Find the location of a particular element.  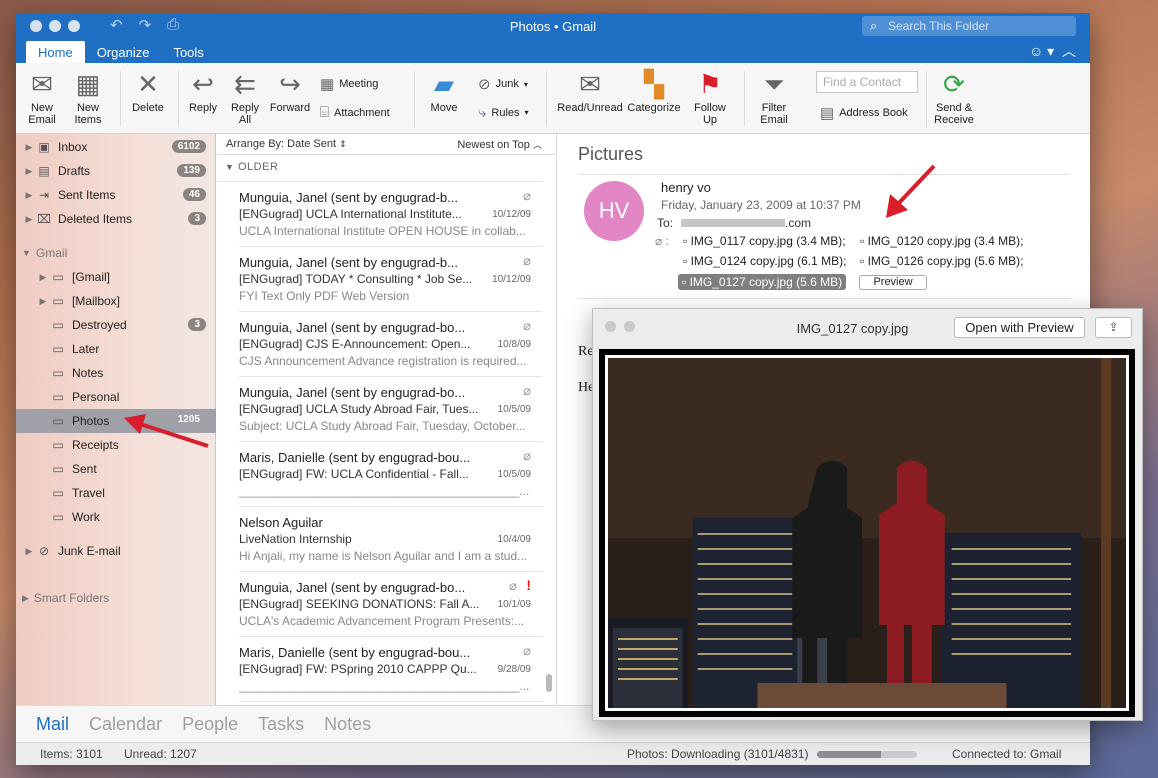

folder-mailbox: ▶ ▭ [Mailbox] is located at coordinates (116, 301).